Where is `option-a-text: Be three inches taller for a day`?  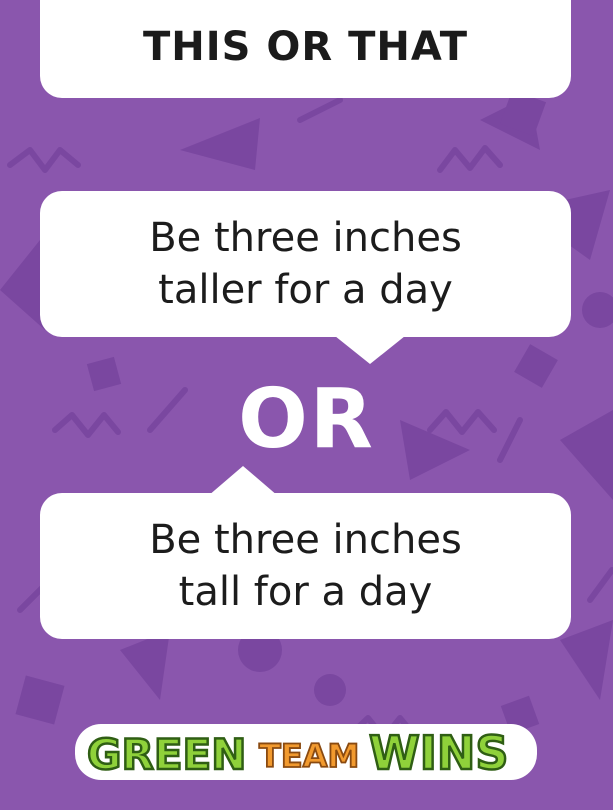 option-a-text: Be three inches taller for a day is located at coordinates (305, 264).